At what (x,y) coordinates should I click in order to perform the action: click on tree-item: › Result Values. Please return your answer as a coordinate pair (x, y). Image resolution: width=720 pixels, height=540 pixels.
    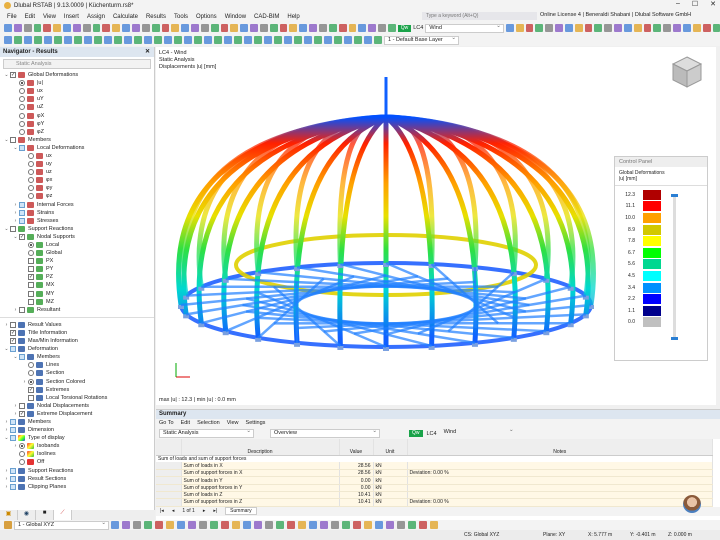
    Looking at the image, I should click on (77, 325).